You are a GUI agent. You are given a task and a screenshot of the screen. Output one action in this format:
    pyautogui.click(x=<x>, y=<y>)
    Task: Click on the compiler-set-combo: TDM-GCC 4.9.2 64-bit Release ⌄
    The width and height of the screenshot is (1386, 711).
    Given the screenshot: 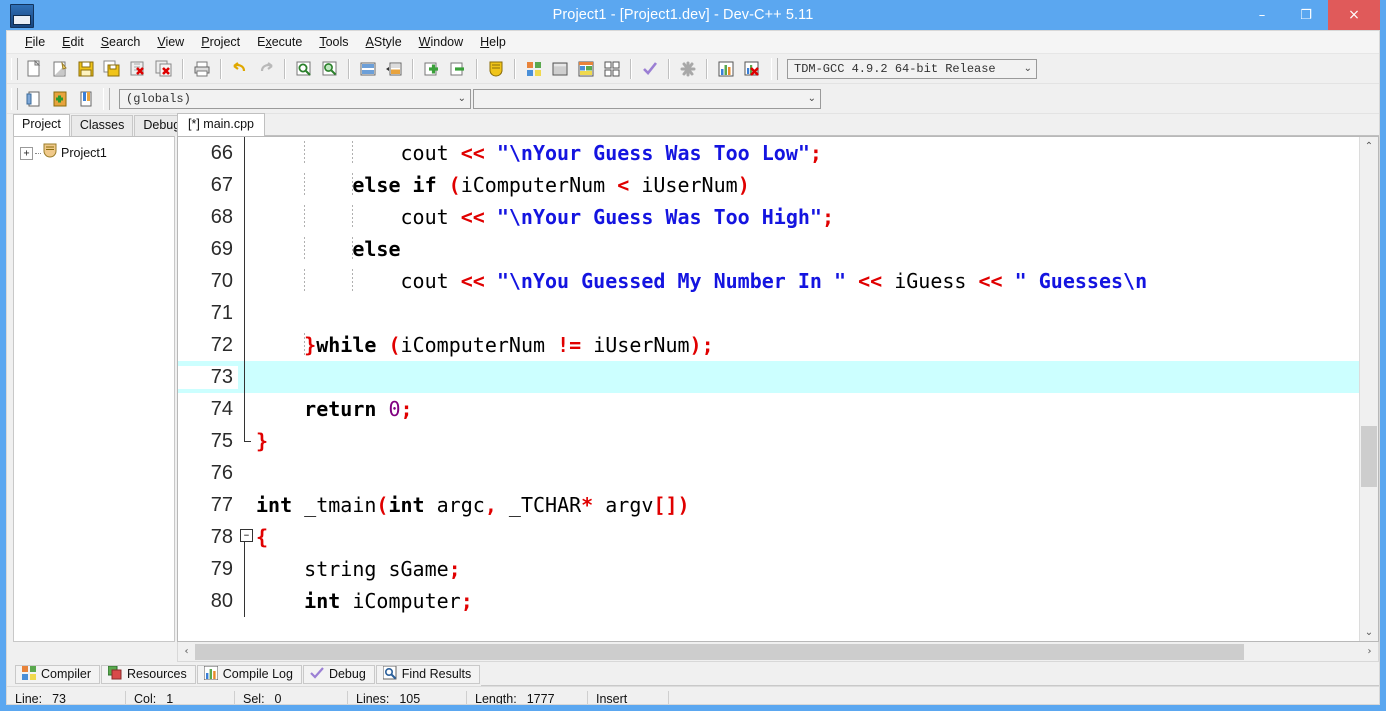 What is the action you would take?
    pyautogui.click(x=912, y=68)
    